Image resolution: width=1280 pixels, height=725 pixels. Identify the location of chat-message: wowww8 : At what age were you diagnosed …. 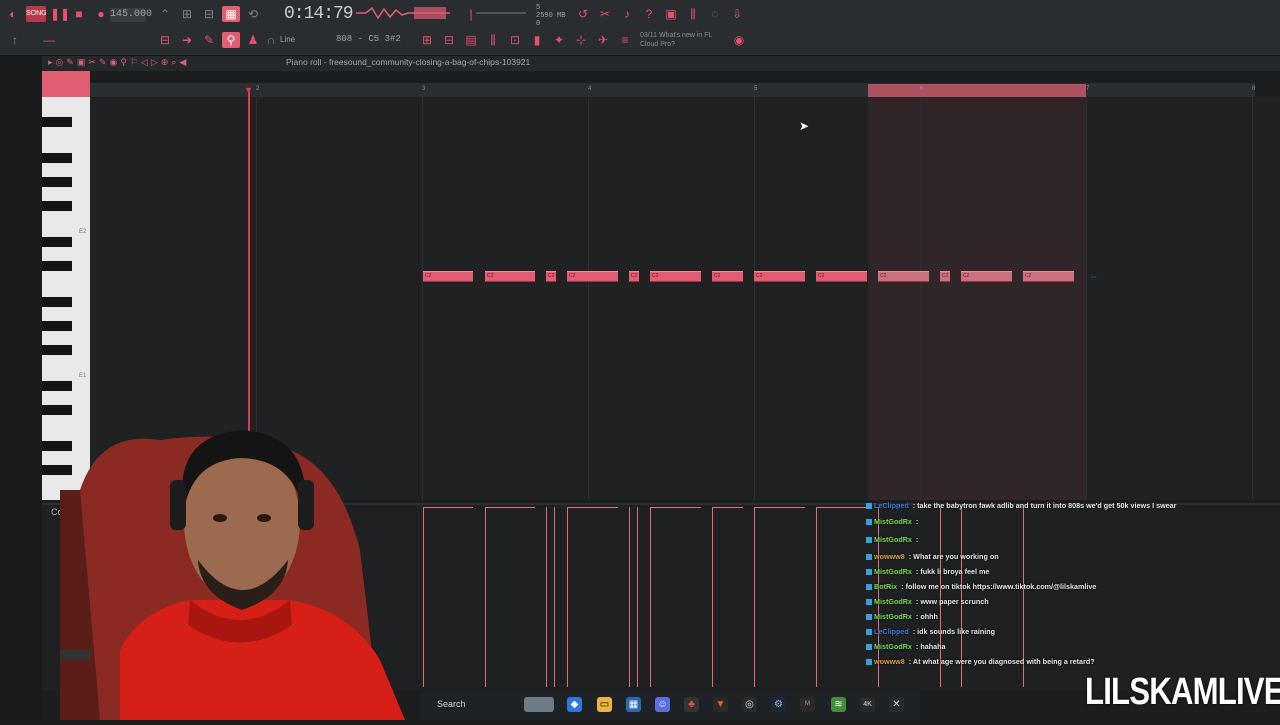
(980, 661).